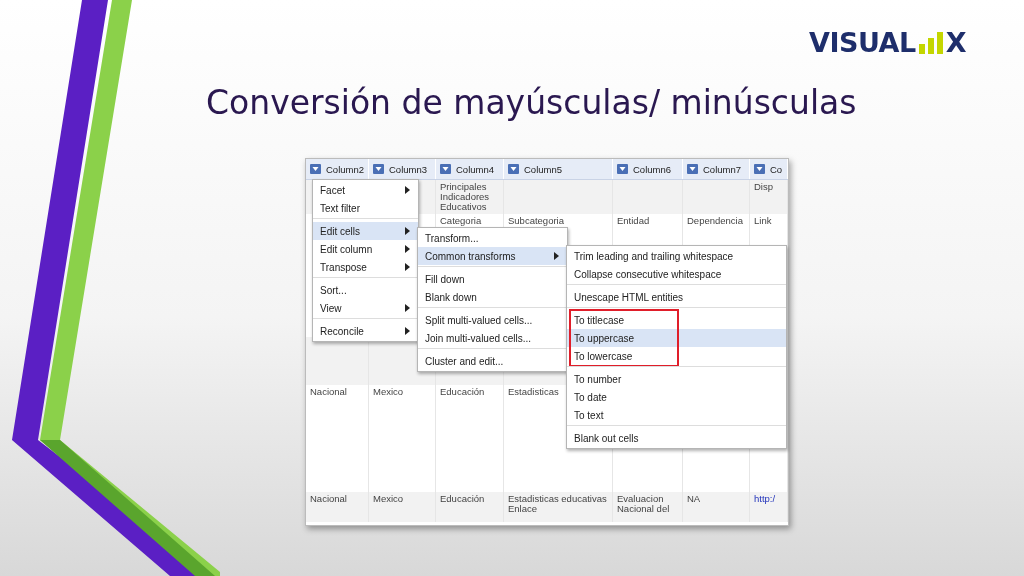  What do you see at coordinates (763, 221) in the screenshot?
I see `table-cell: Link` at bounding box center [763, 221].